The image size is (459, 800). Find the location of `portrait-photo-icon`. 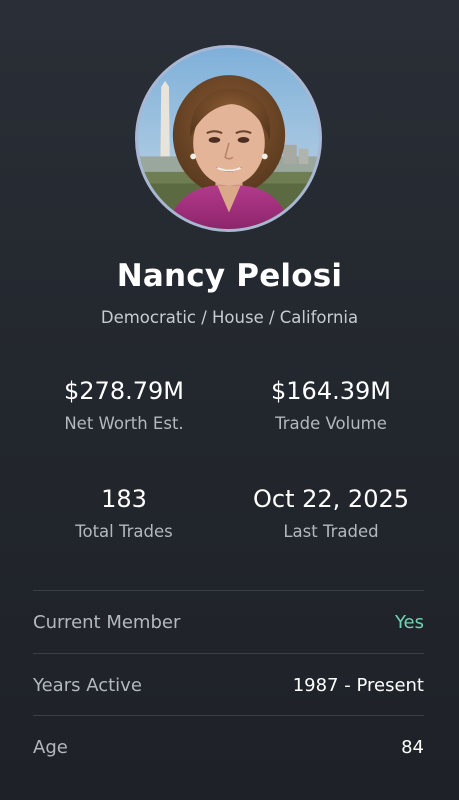

portrait-photo-icon is located at coordinates (228, 138).